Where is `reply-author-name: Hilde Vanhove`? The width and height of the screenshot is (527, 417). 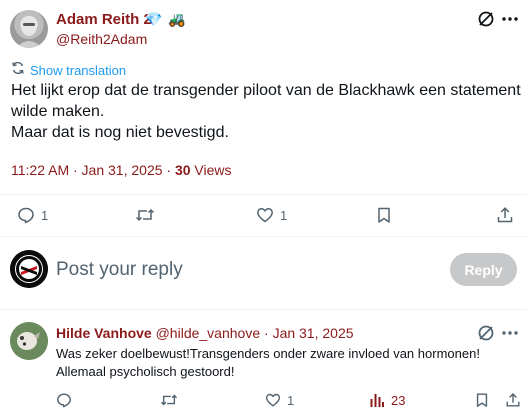 reply-author-name: Hilde Vanhove is located at coordinates (104, 333).